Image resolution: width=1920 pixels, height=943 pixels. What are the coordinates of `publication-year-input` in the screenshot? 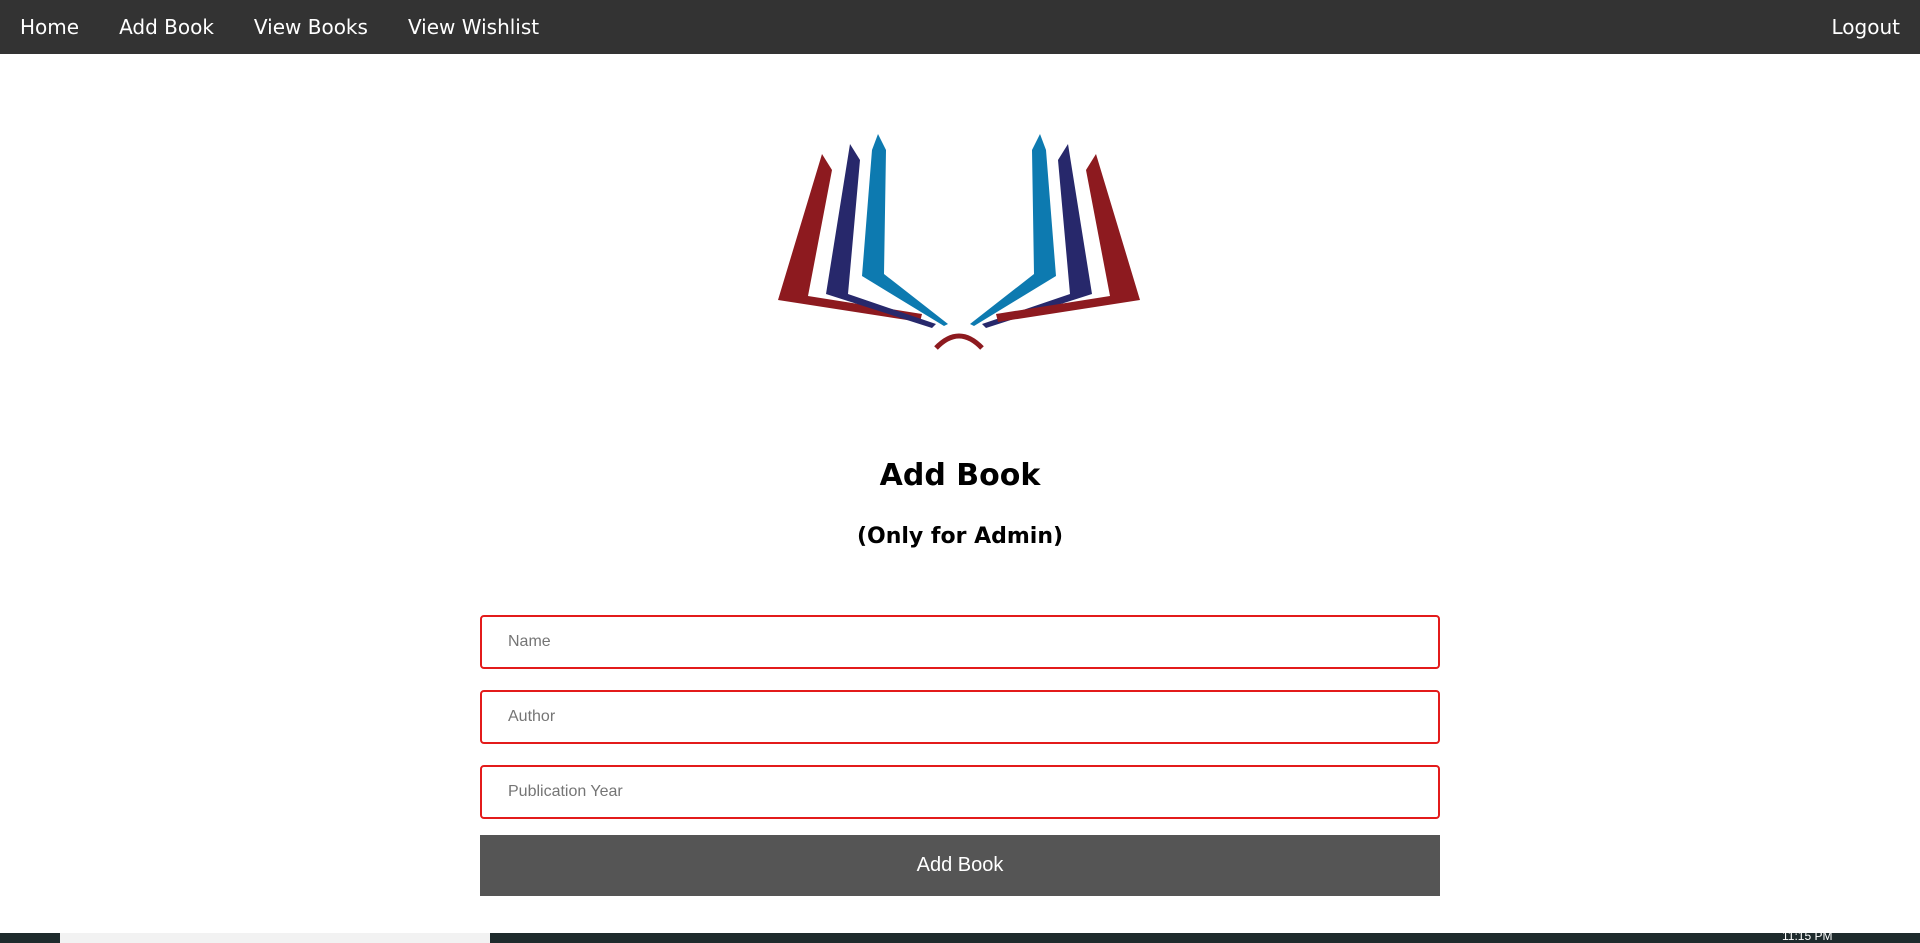 It's located at (960, 792).